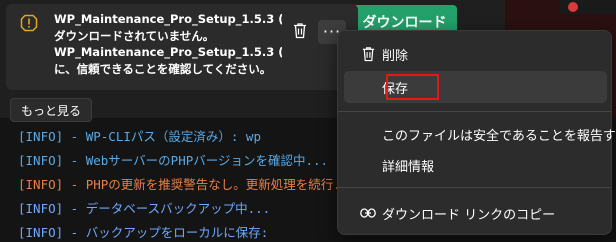 This screenshot has height=242, width=616. What do you see at coordinates (469, 215) in the screenshot?
I see `menu-item-label: ダウンロード リンクのコピー` at bounding box center [469, 215].